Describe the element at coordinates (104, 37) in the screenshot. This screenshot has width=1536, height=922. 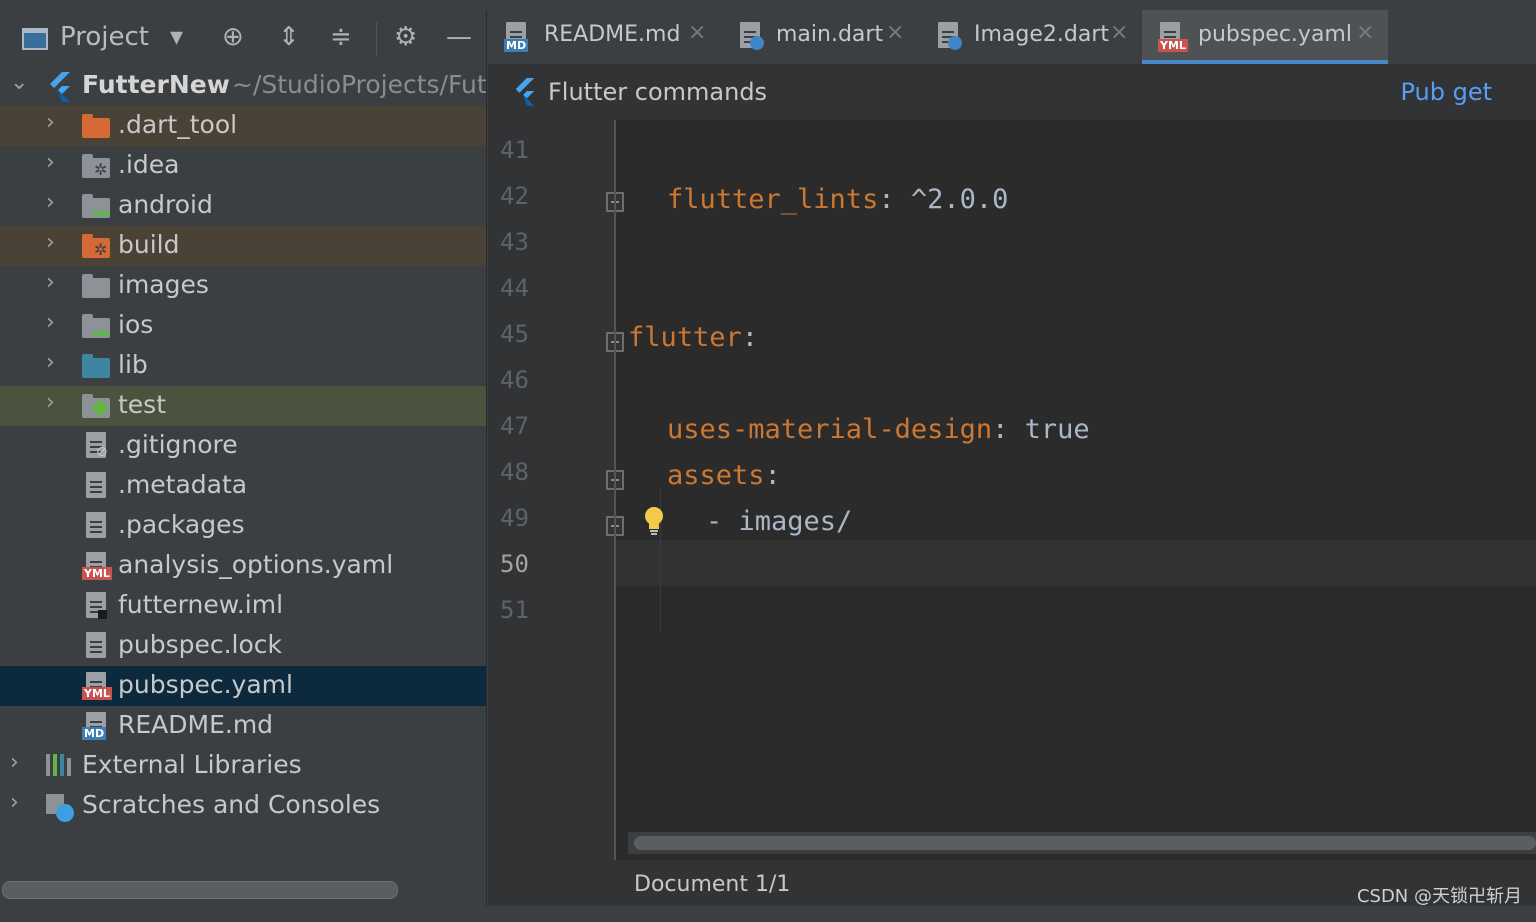
I see `project-view-selector: Project` at that location.